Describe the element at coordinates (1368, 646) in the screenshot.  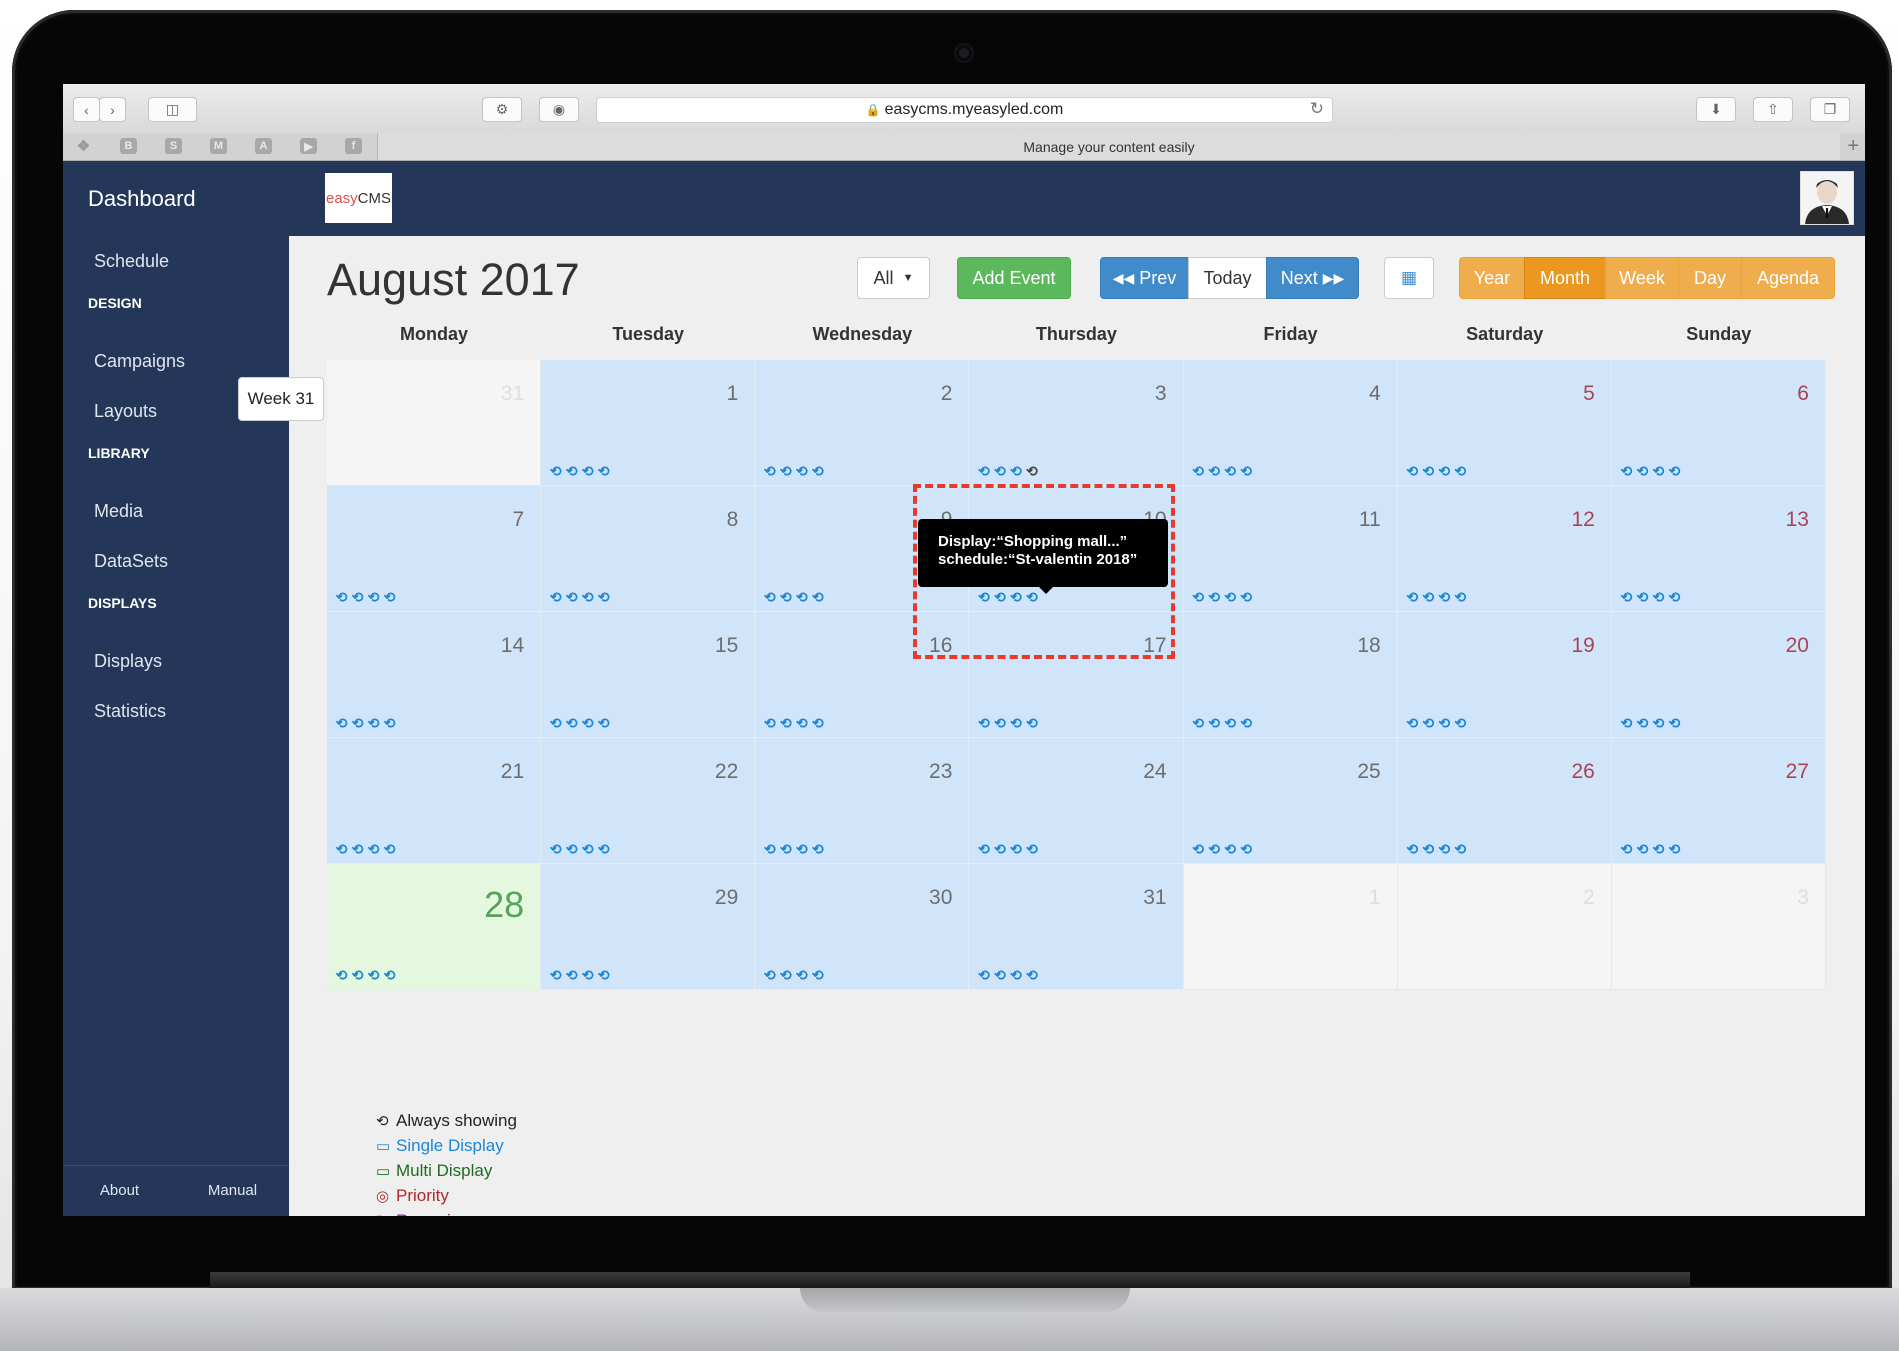
I see `day-number: 18` at that location.